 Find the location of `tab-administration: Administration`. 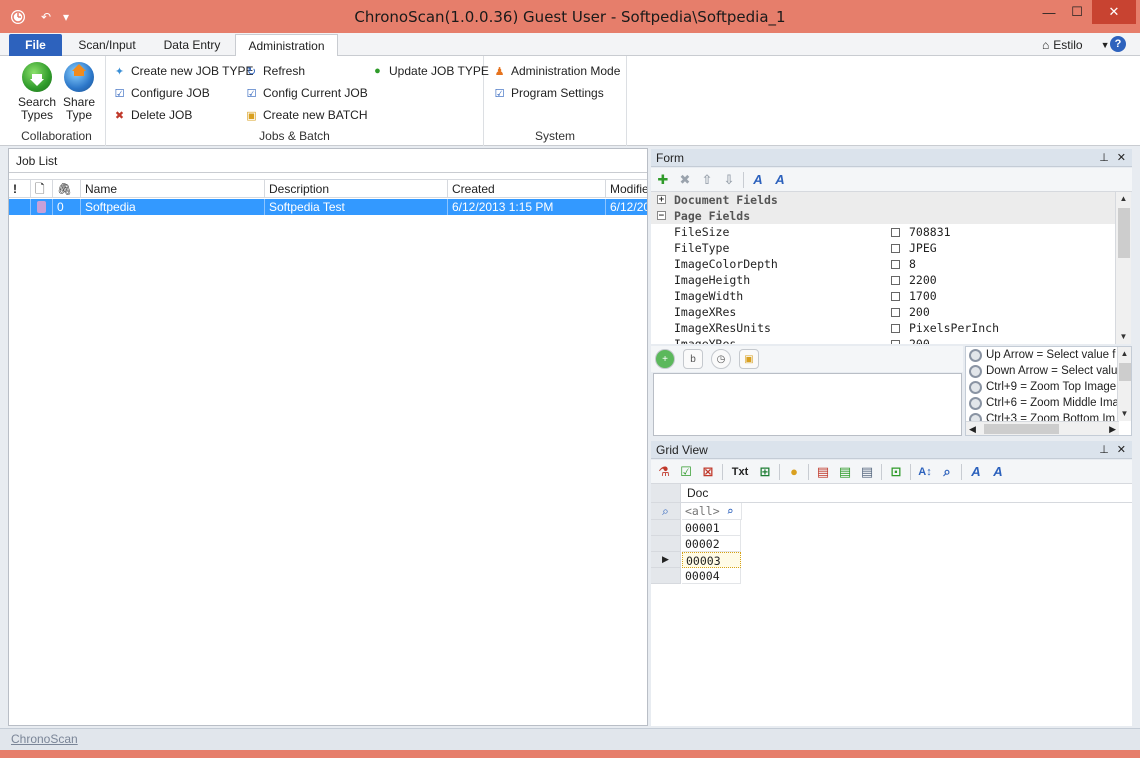

tab-administration: Administration is located at coordinates (286, 45).